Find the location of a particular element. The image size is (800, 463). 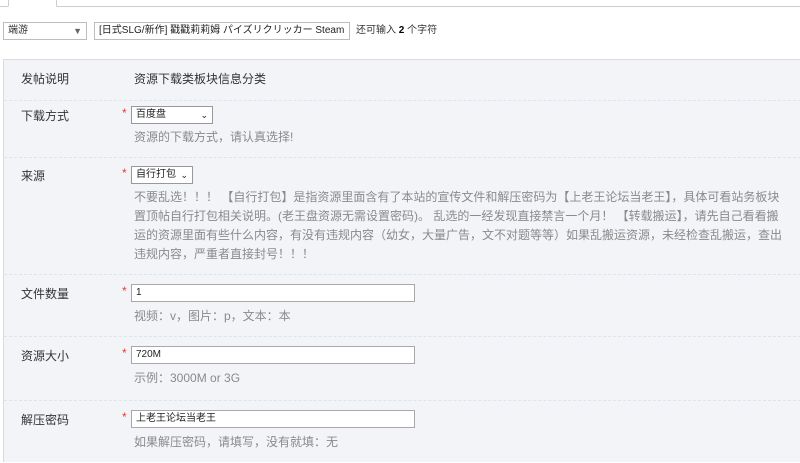

category-select-value: 端游 is located at coordinates (18, 30).